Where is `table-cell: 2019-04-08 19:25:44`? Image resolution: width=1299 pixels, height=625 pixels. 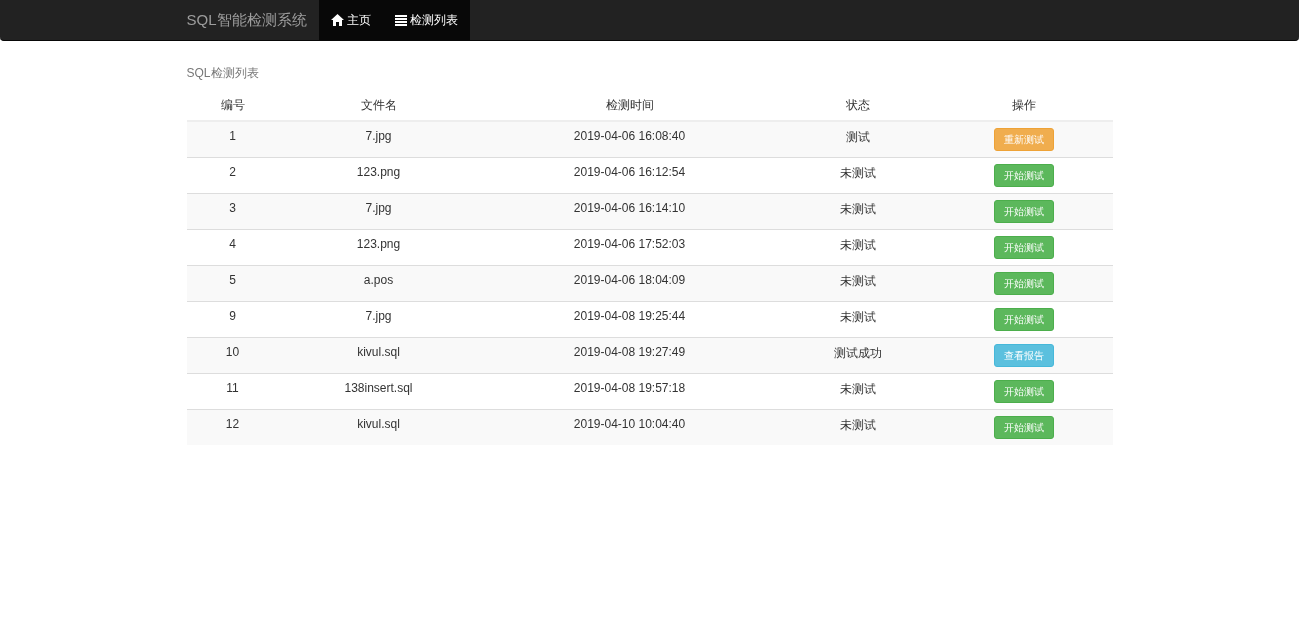
table-cell: 2019-04-08 19:25:44 is located at coordinates (629, 316).